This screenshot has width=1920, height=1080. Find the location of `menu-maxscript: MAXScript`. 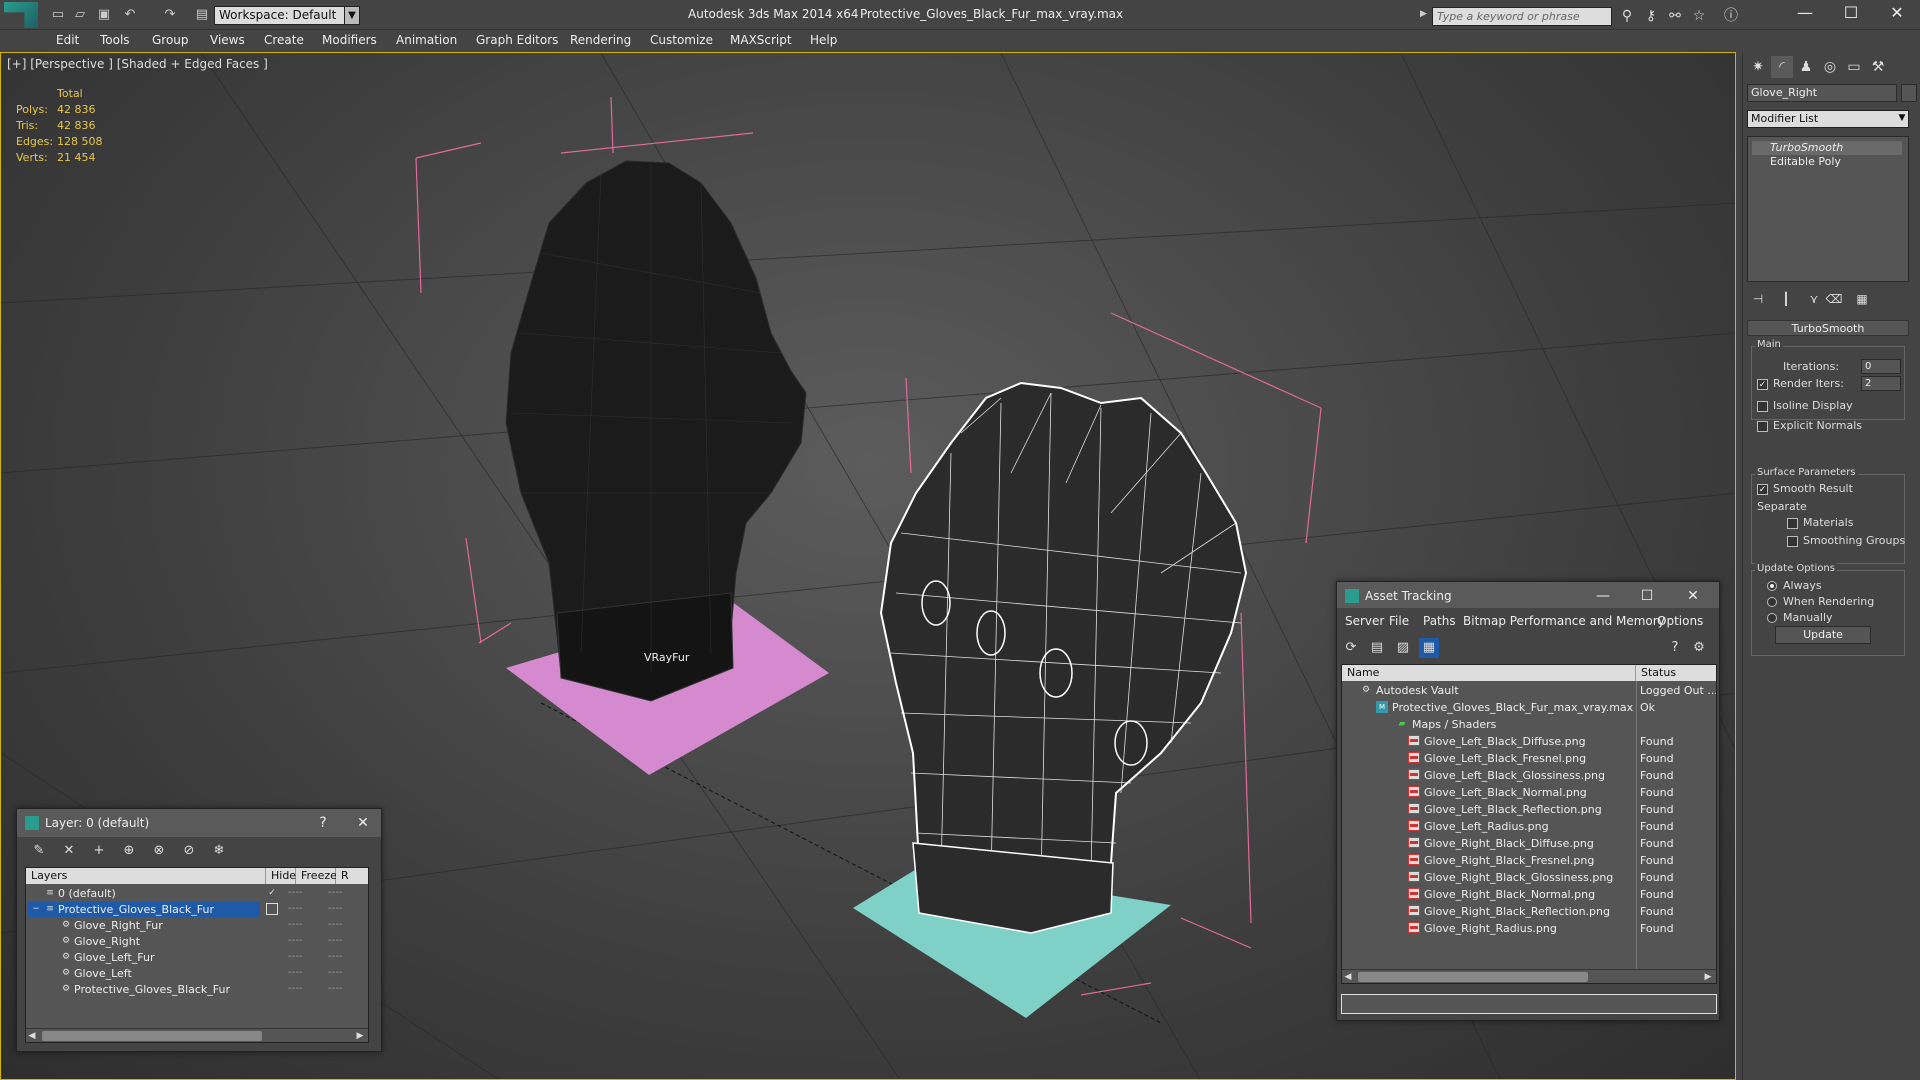

menu-maxscript: MAXScript is located at coordinates (761, 40).